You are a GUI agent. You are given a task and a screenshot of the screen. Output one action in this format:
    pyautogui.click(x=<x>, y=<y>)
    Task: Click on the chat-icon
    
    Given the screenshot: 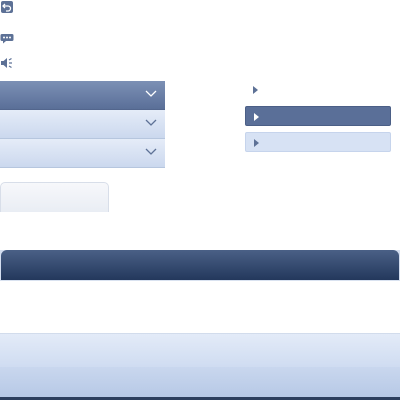 What is the action you would take?
    pyautogui.click(x=7, y=38)
    